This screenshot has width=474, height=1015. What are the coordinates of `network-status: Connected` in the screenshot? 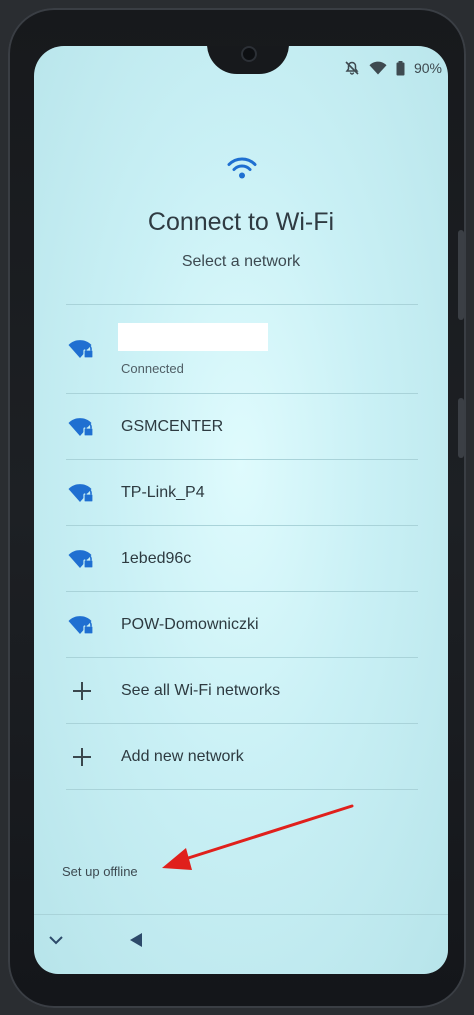 It's located at (152, 368).